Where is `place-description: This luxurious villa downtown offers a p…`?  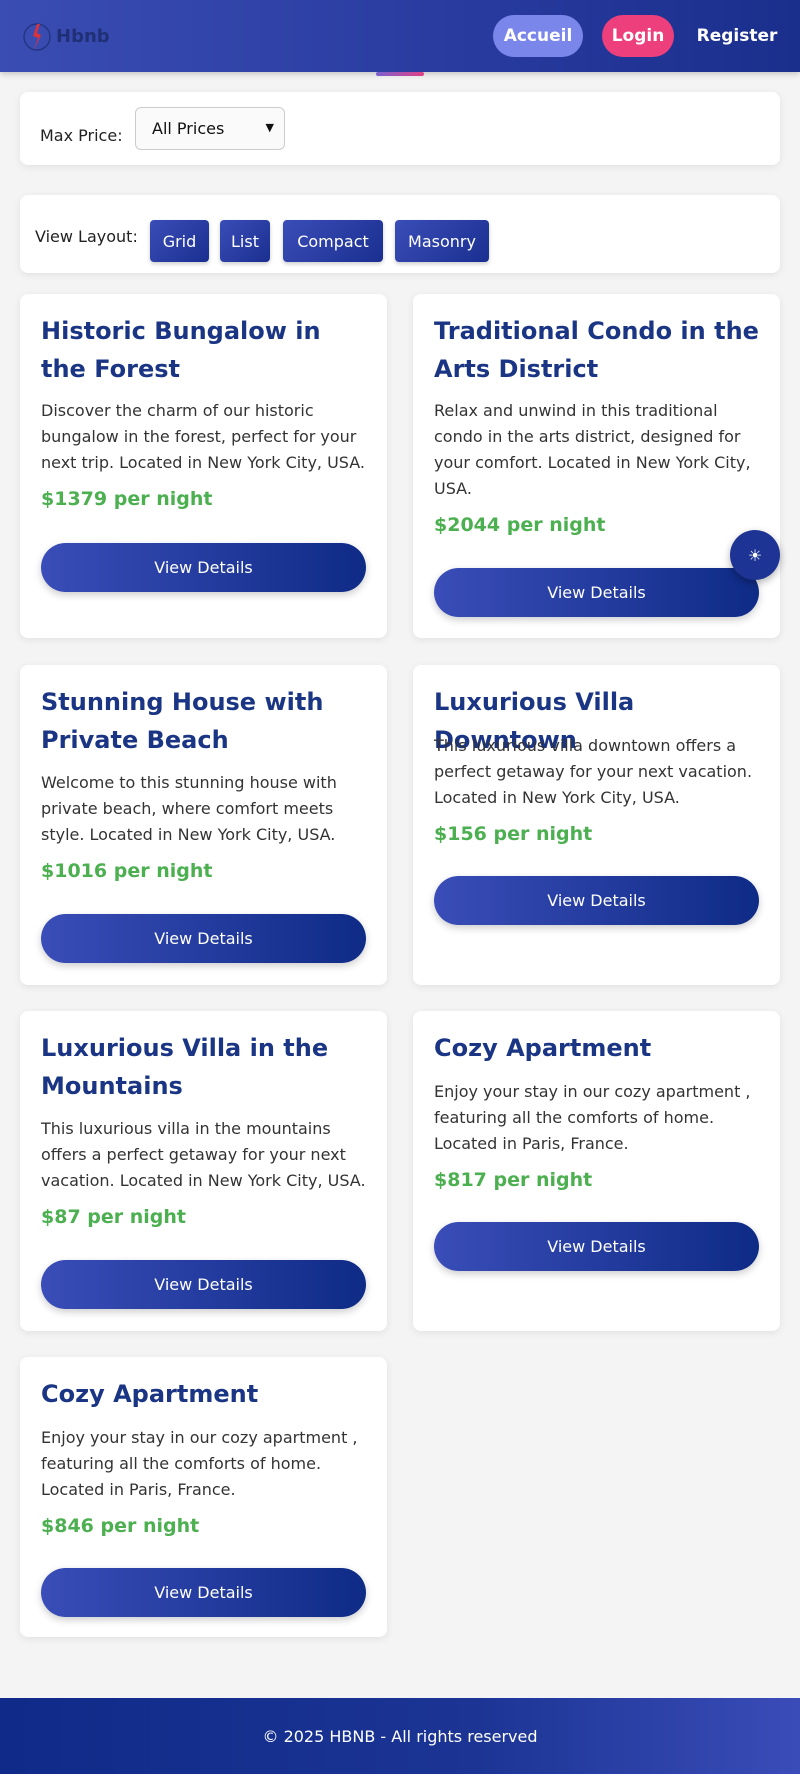
place-description: This luxurious villa downtown offers a p… is located at coordinates (593, 771).